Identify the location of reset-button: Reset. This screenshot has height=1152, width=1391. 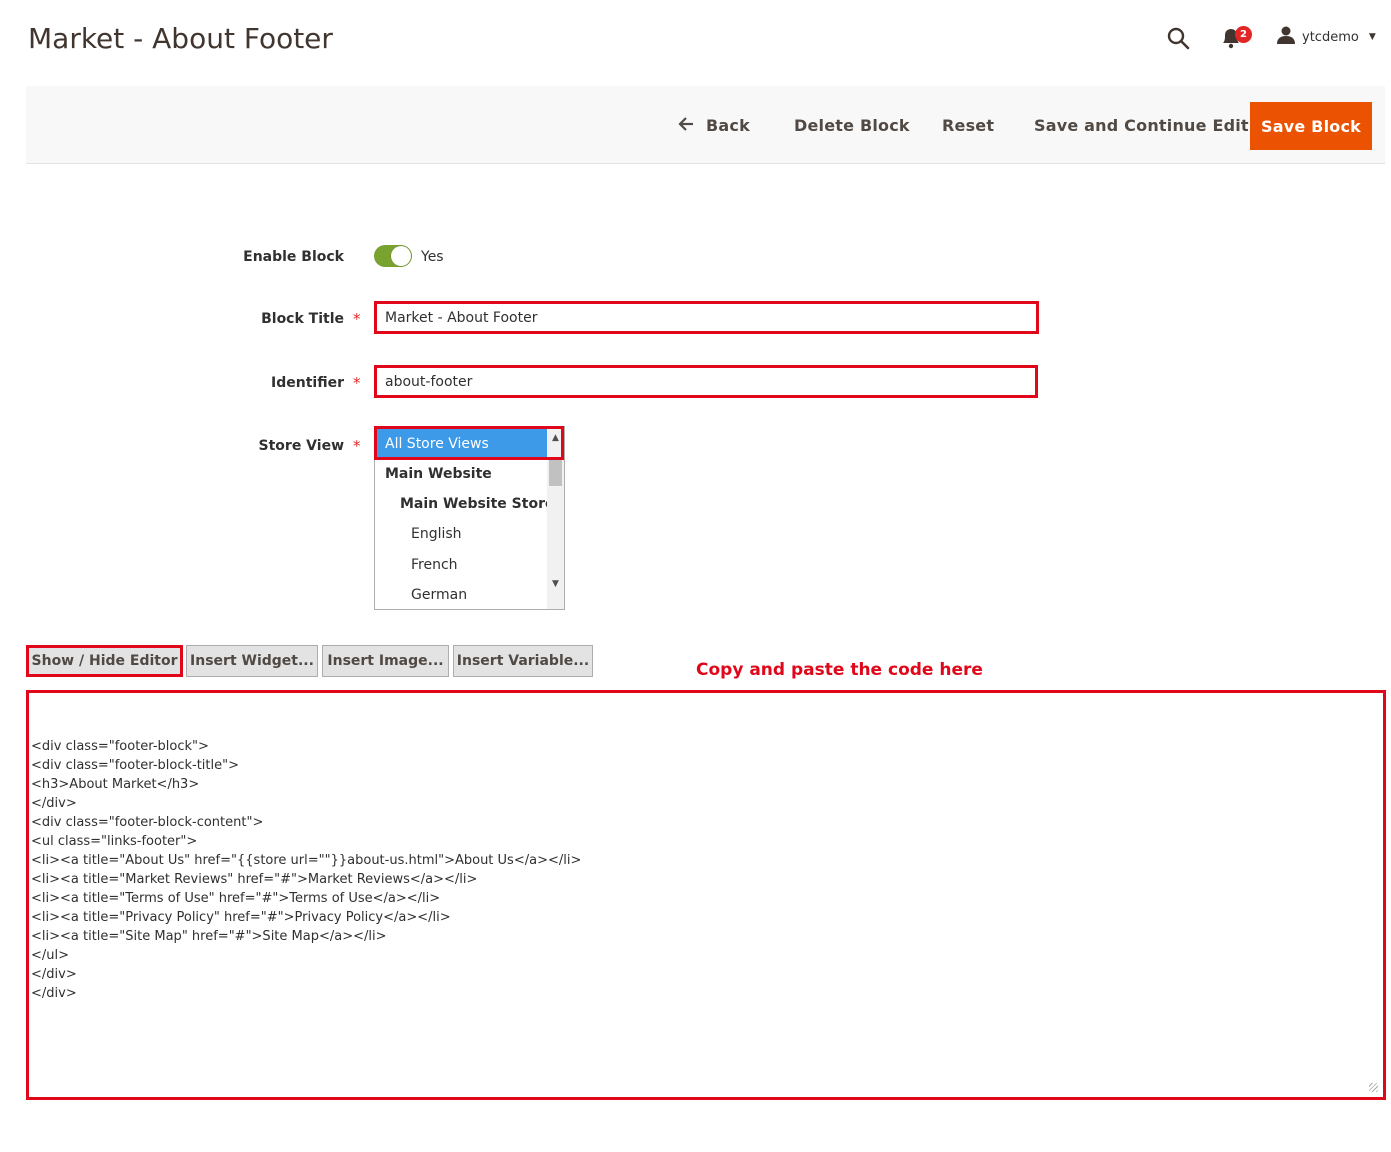
(968, 125).